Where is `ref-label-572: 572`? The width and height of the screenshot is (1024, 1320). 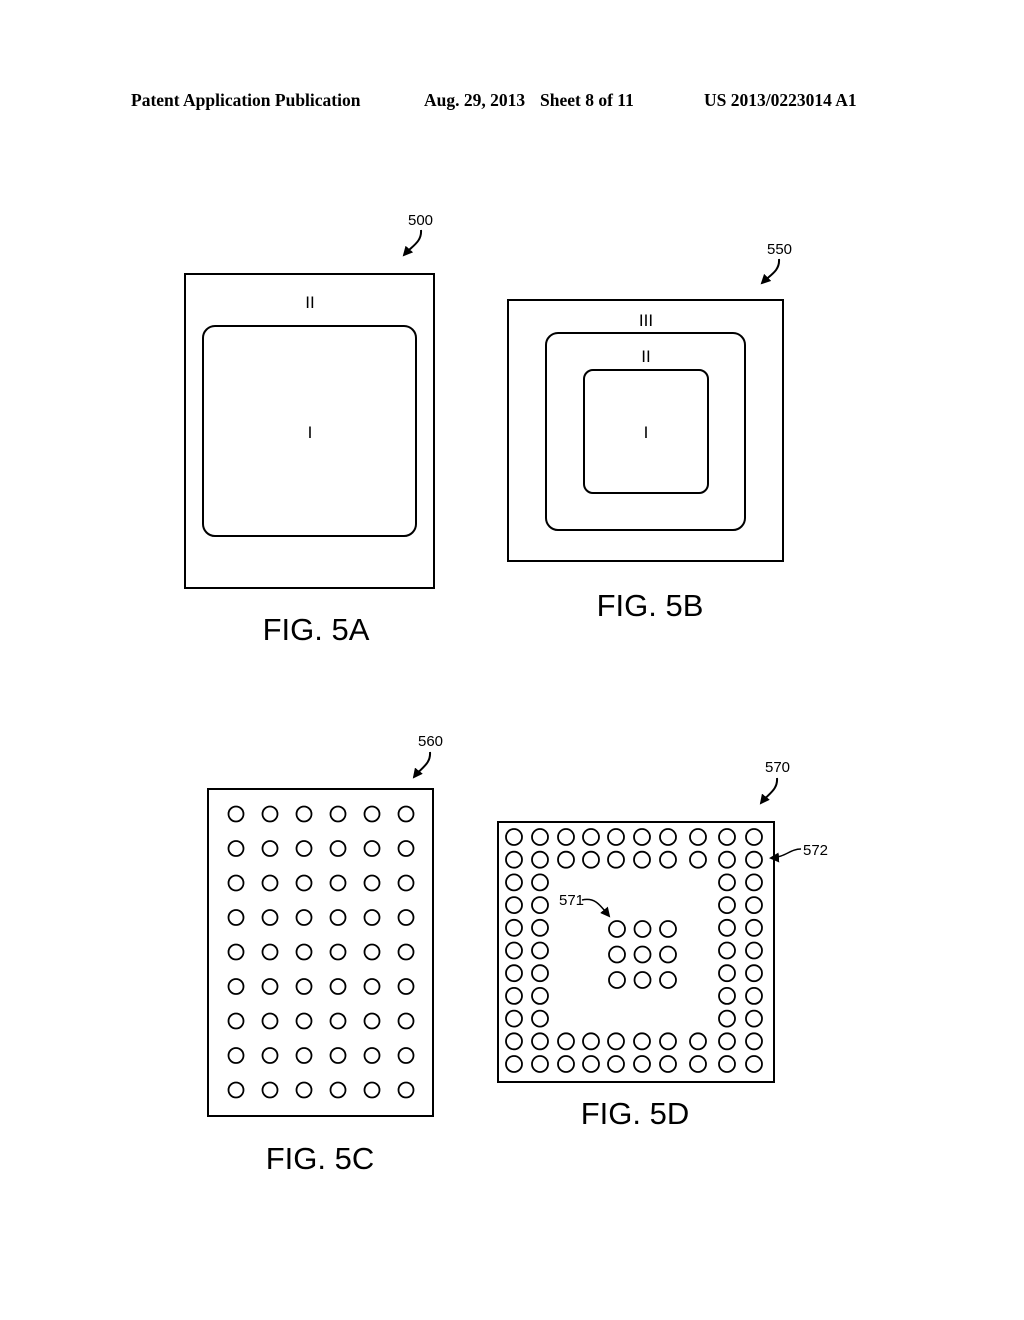 ref-label-572: 572 is located at coordinates (815, 850).